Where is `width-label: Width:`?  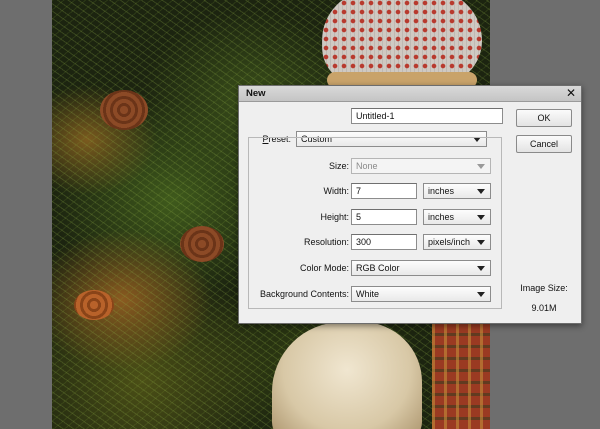 width-label: Width: is located at coordinates (336, 191).